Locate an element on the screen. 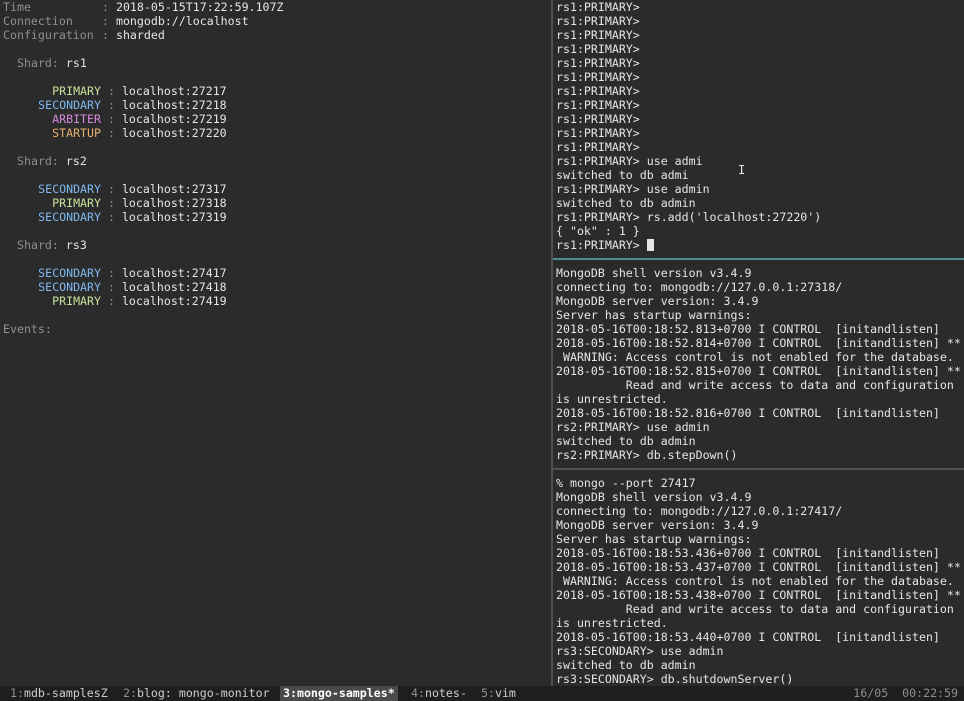 This screenshot has width=964, height=701. window-tab-5: 5:vim is located at coordinates (498, 693).